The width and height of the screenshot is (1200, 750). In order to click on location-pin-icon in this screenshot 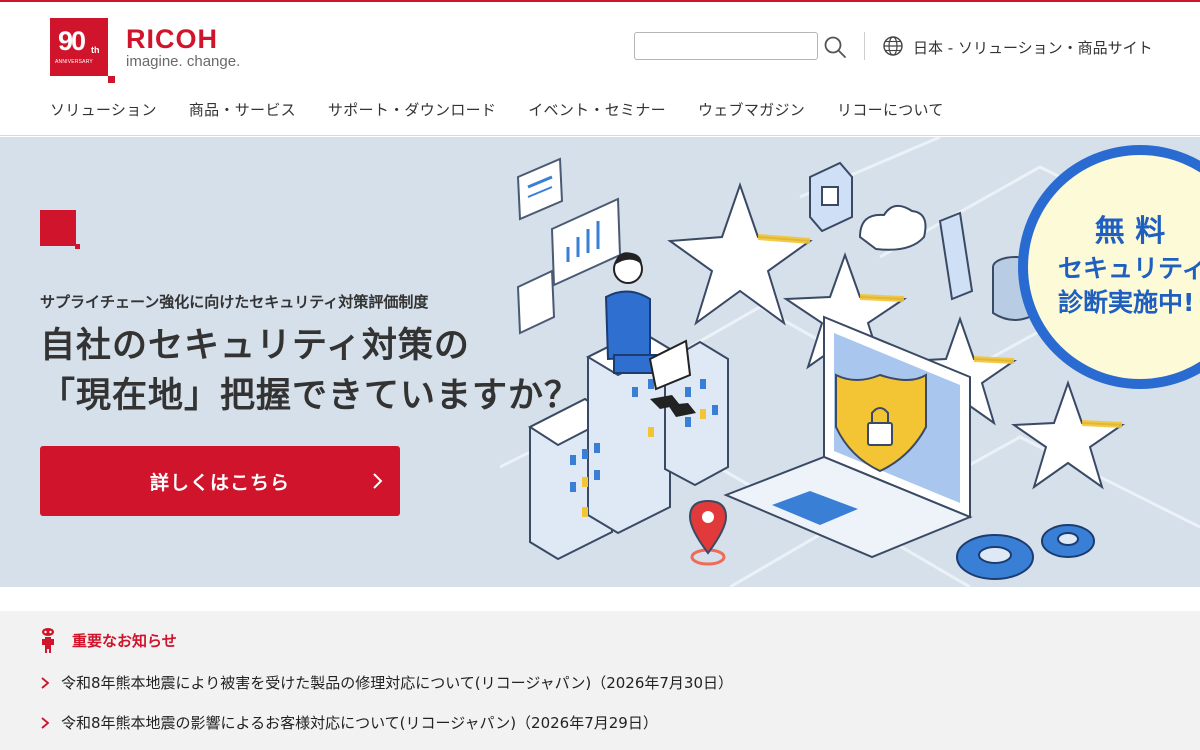, I will do `click(708, 532)`.